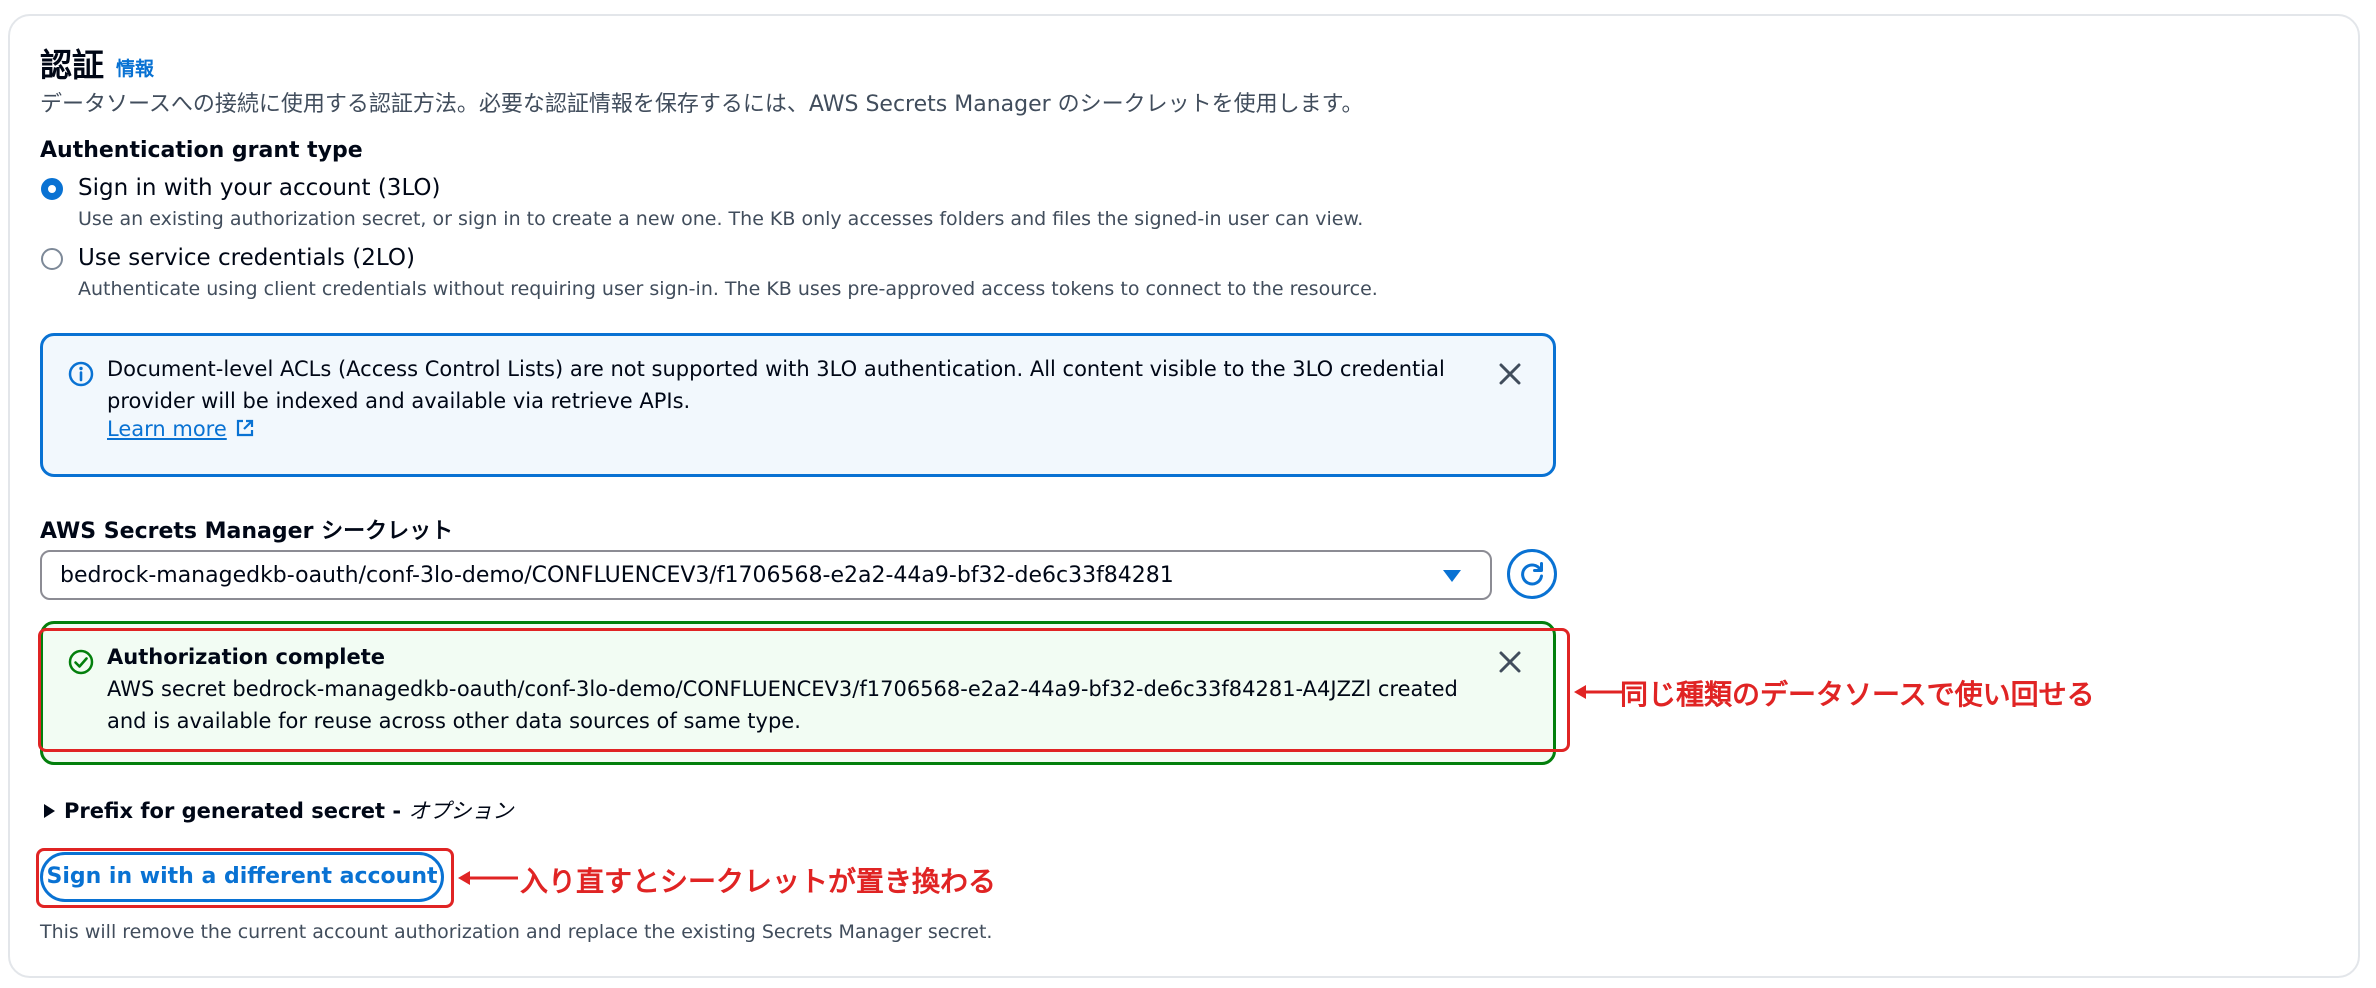 Image resolution: width=2376 pixels, height=988 pixels. Describe the element at coordinates (758, 881) in the screenshot. I see `annotation-replace: 入り直すとシークレットが置き換わる` at that location.